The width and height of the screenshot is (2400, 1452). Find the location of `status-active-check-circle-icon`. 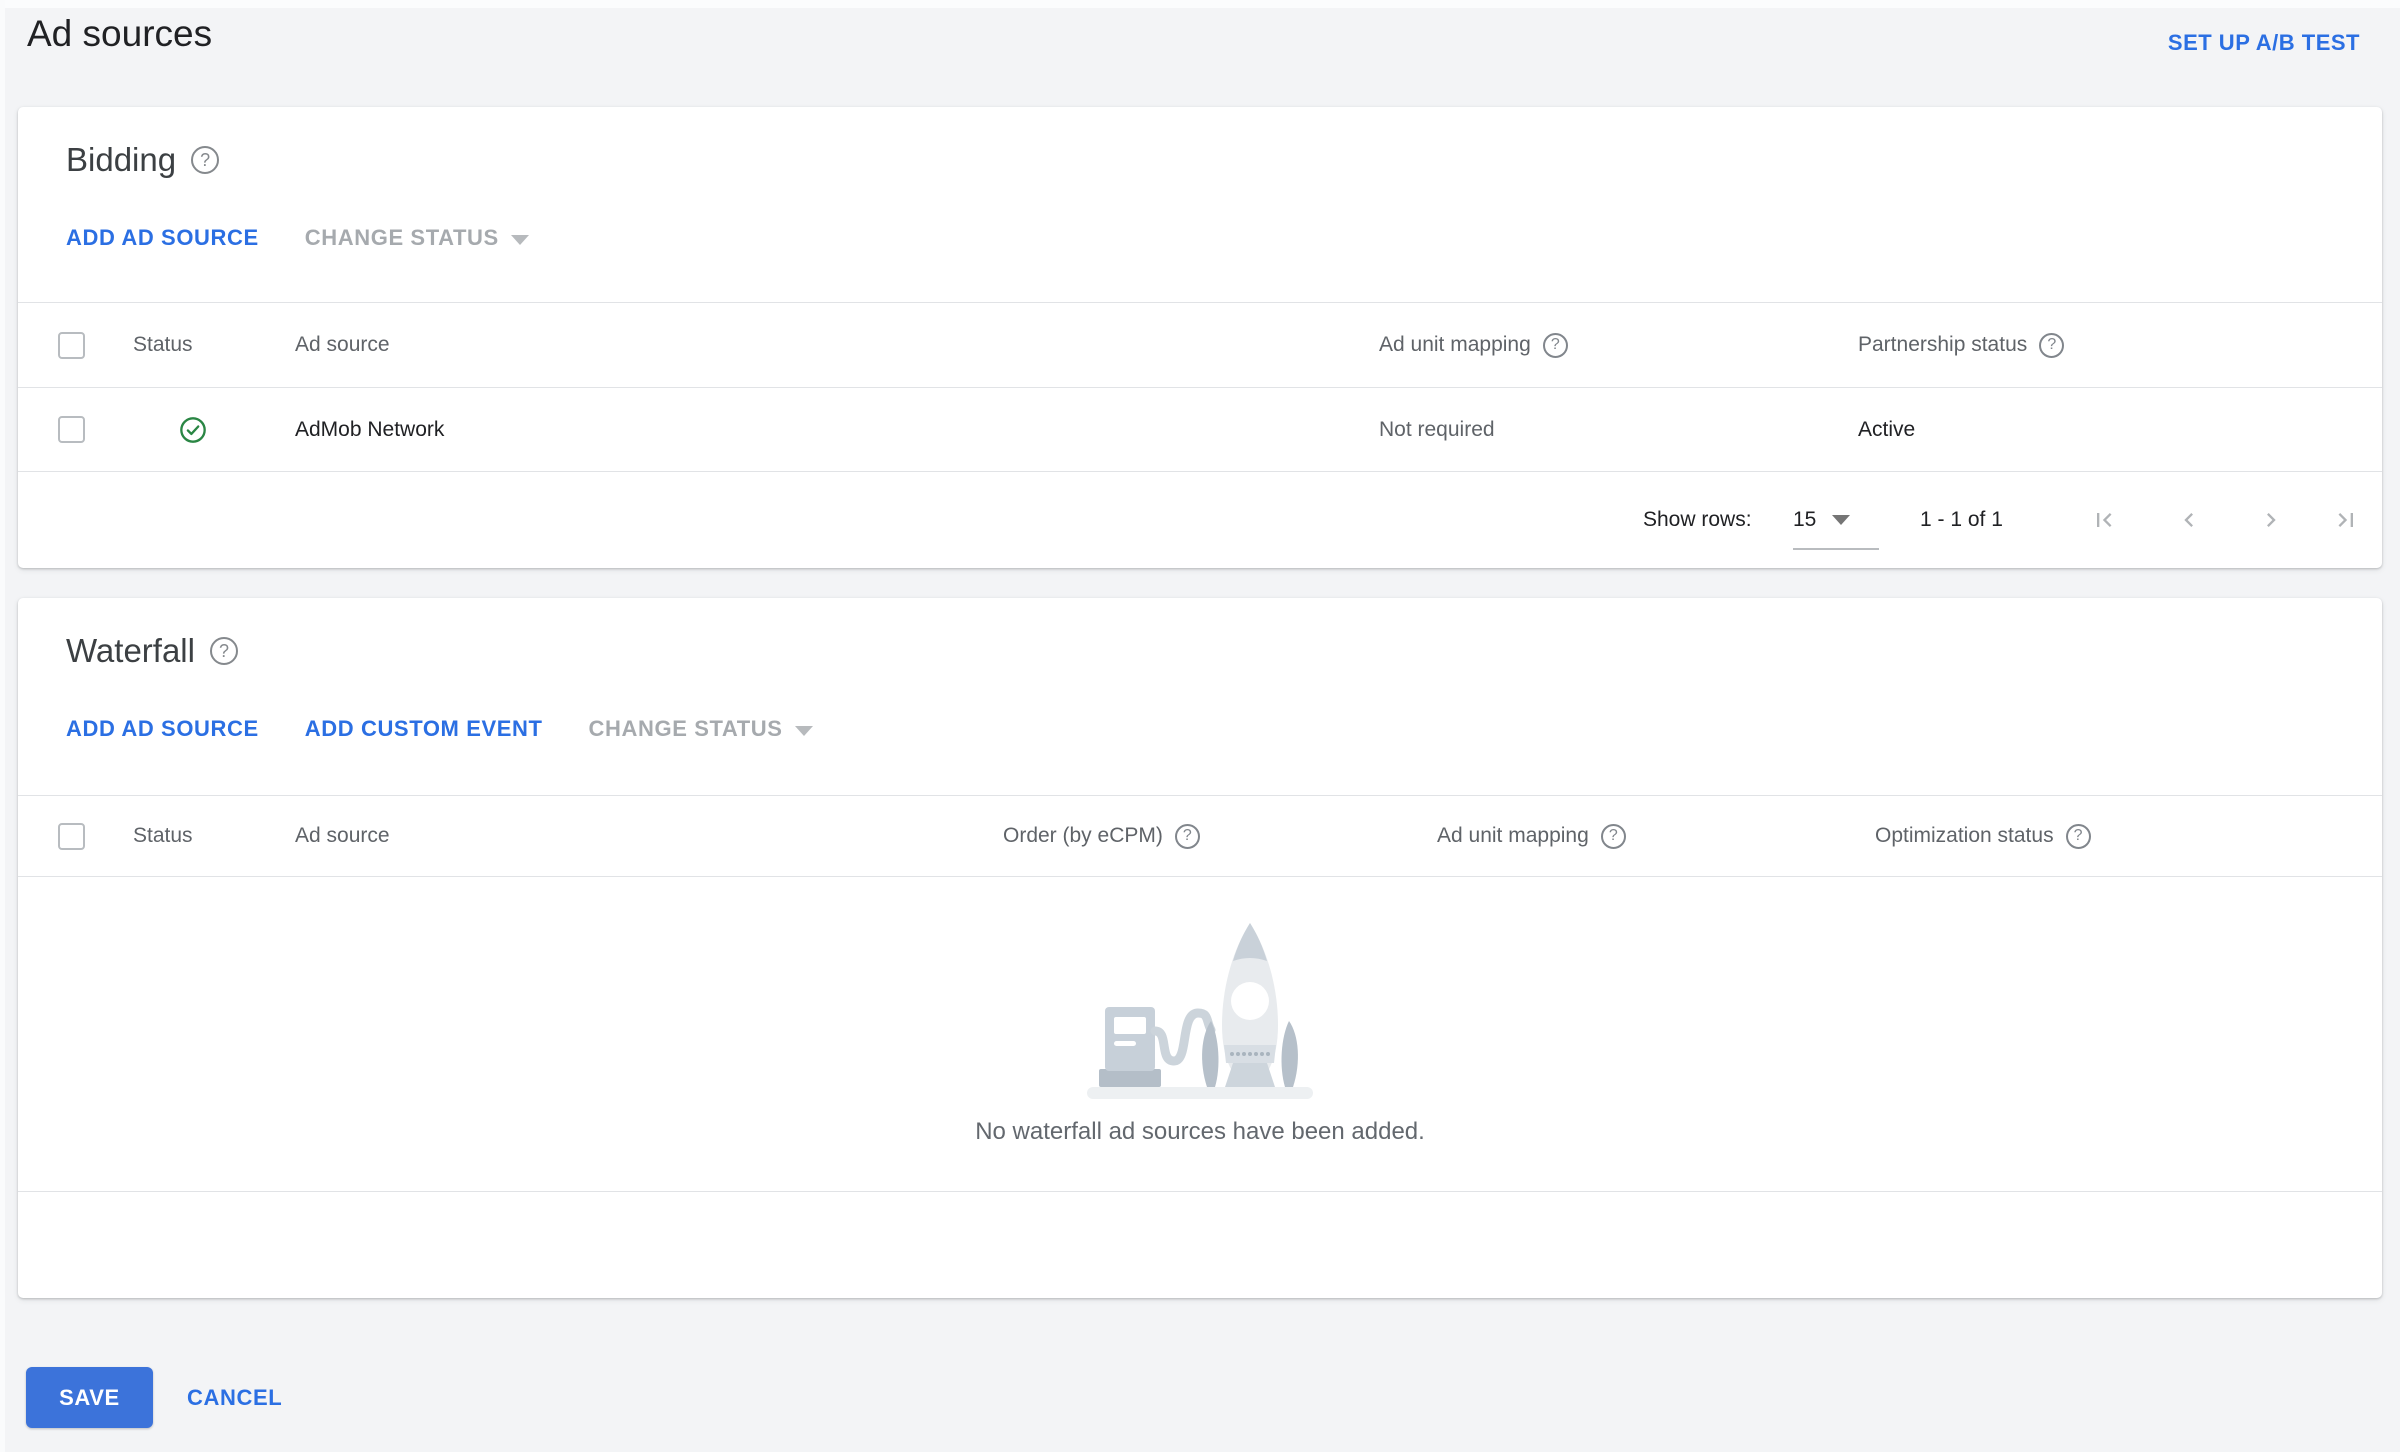

status-active-check-circle-icon is located at coordinates (193, 429).